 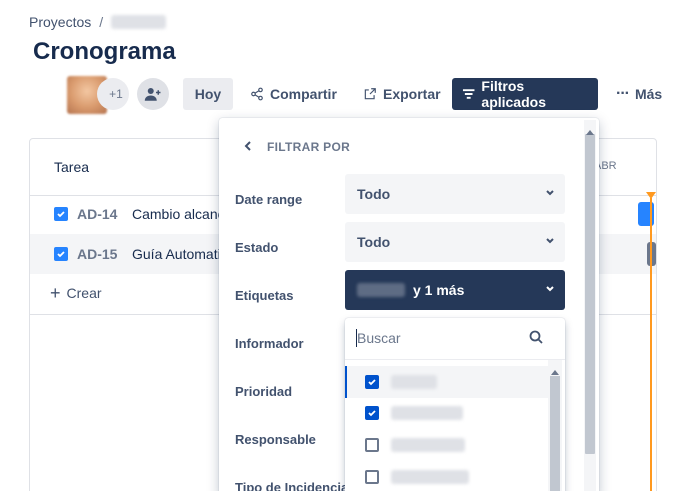 What do you see at coordinates (555, 433) in the screenshot?
I see `dropdown-scroll-thumb` at bounding box center [555, 433].